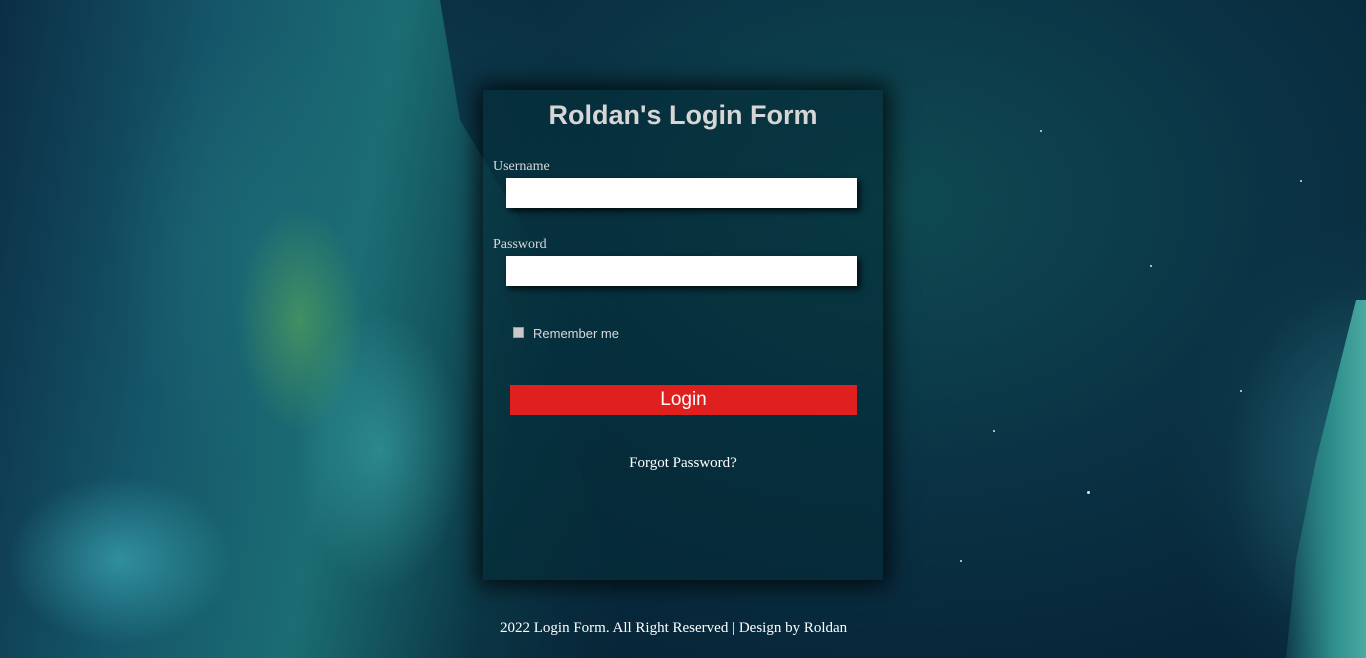 The height and width of the screenshot is (658, 1366). I want to click on remember-me-checkbox, so click(518, 332).